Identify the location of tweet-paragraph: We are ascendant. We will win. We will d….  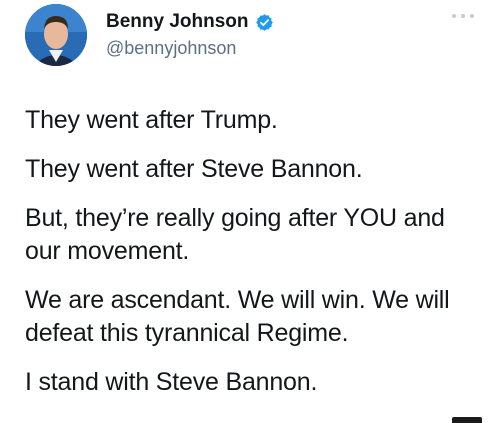
(237, 316).